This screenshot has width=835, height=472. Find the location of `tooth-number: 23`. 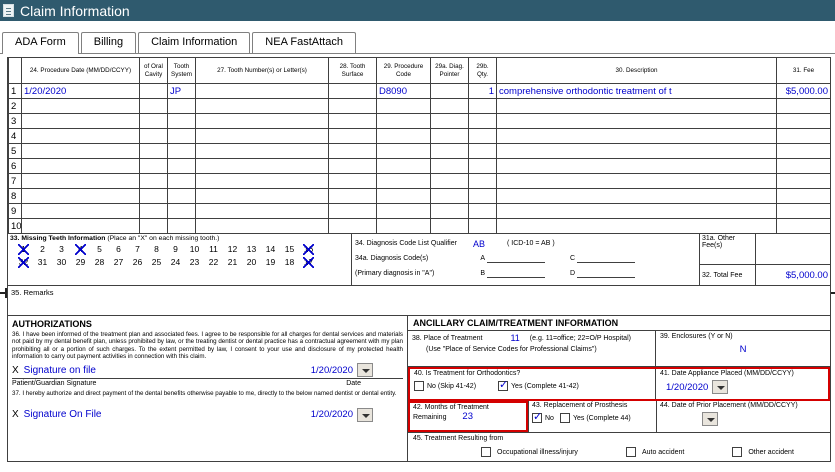

tooth-number: 23 is located at coordinates (194, 262).